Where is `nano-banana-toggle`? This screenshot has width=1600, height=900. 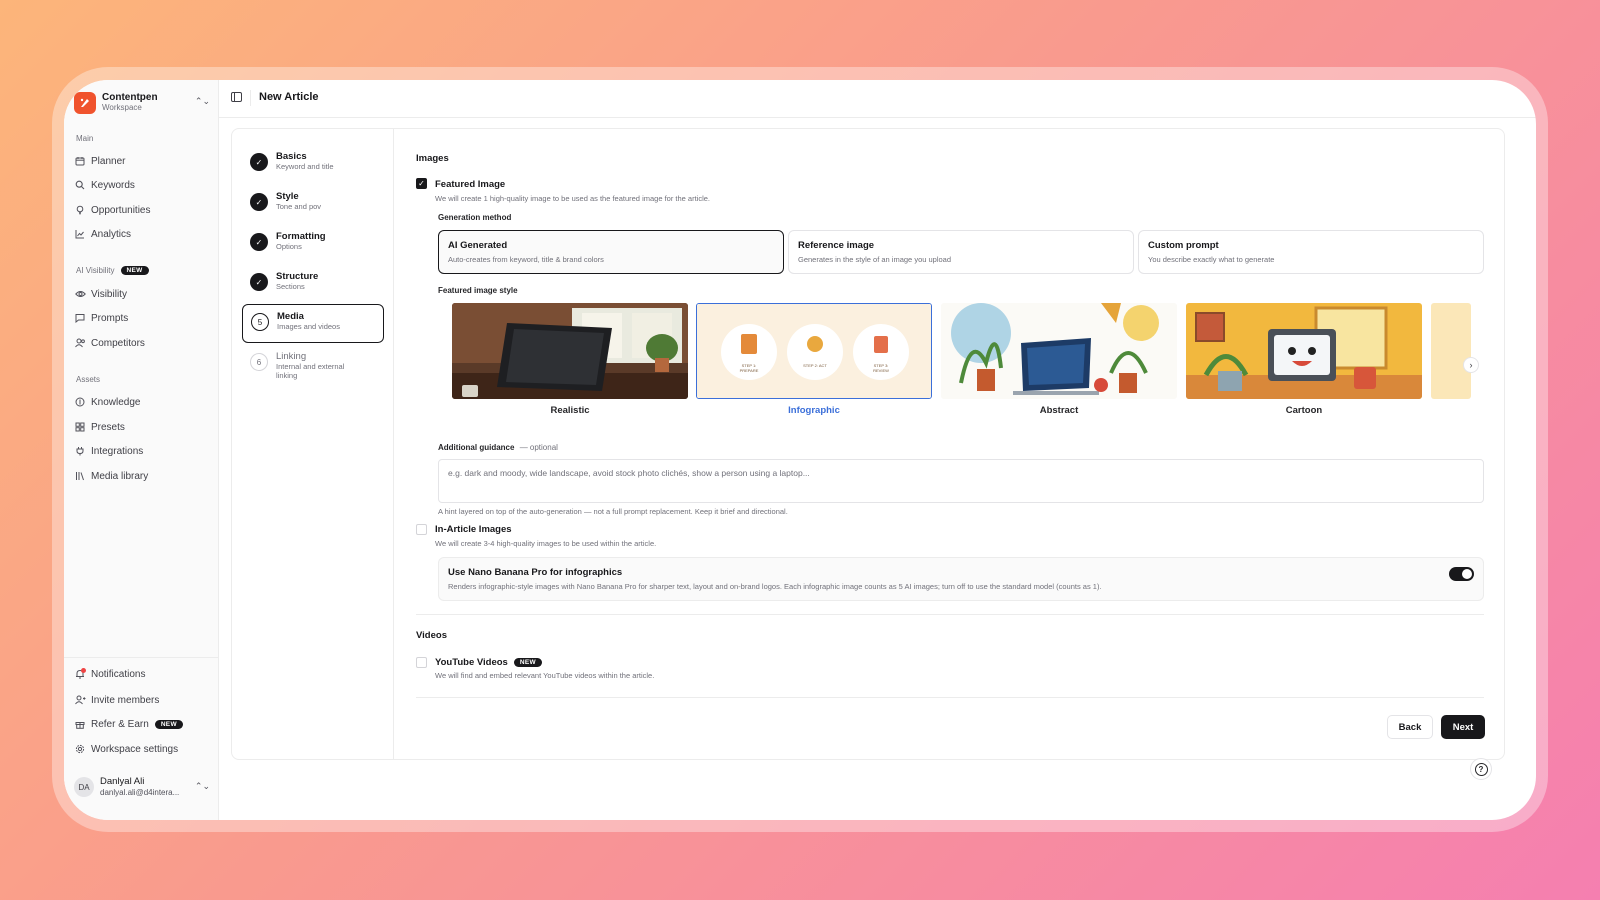
nano-banana-toggle is located at coordinates (1461, 574).